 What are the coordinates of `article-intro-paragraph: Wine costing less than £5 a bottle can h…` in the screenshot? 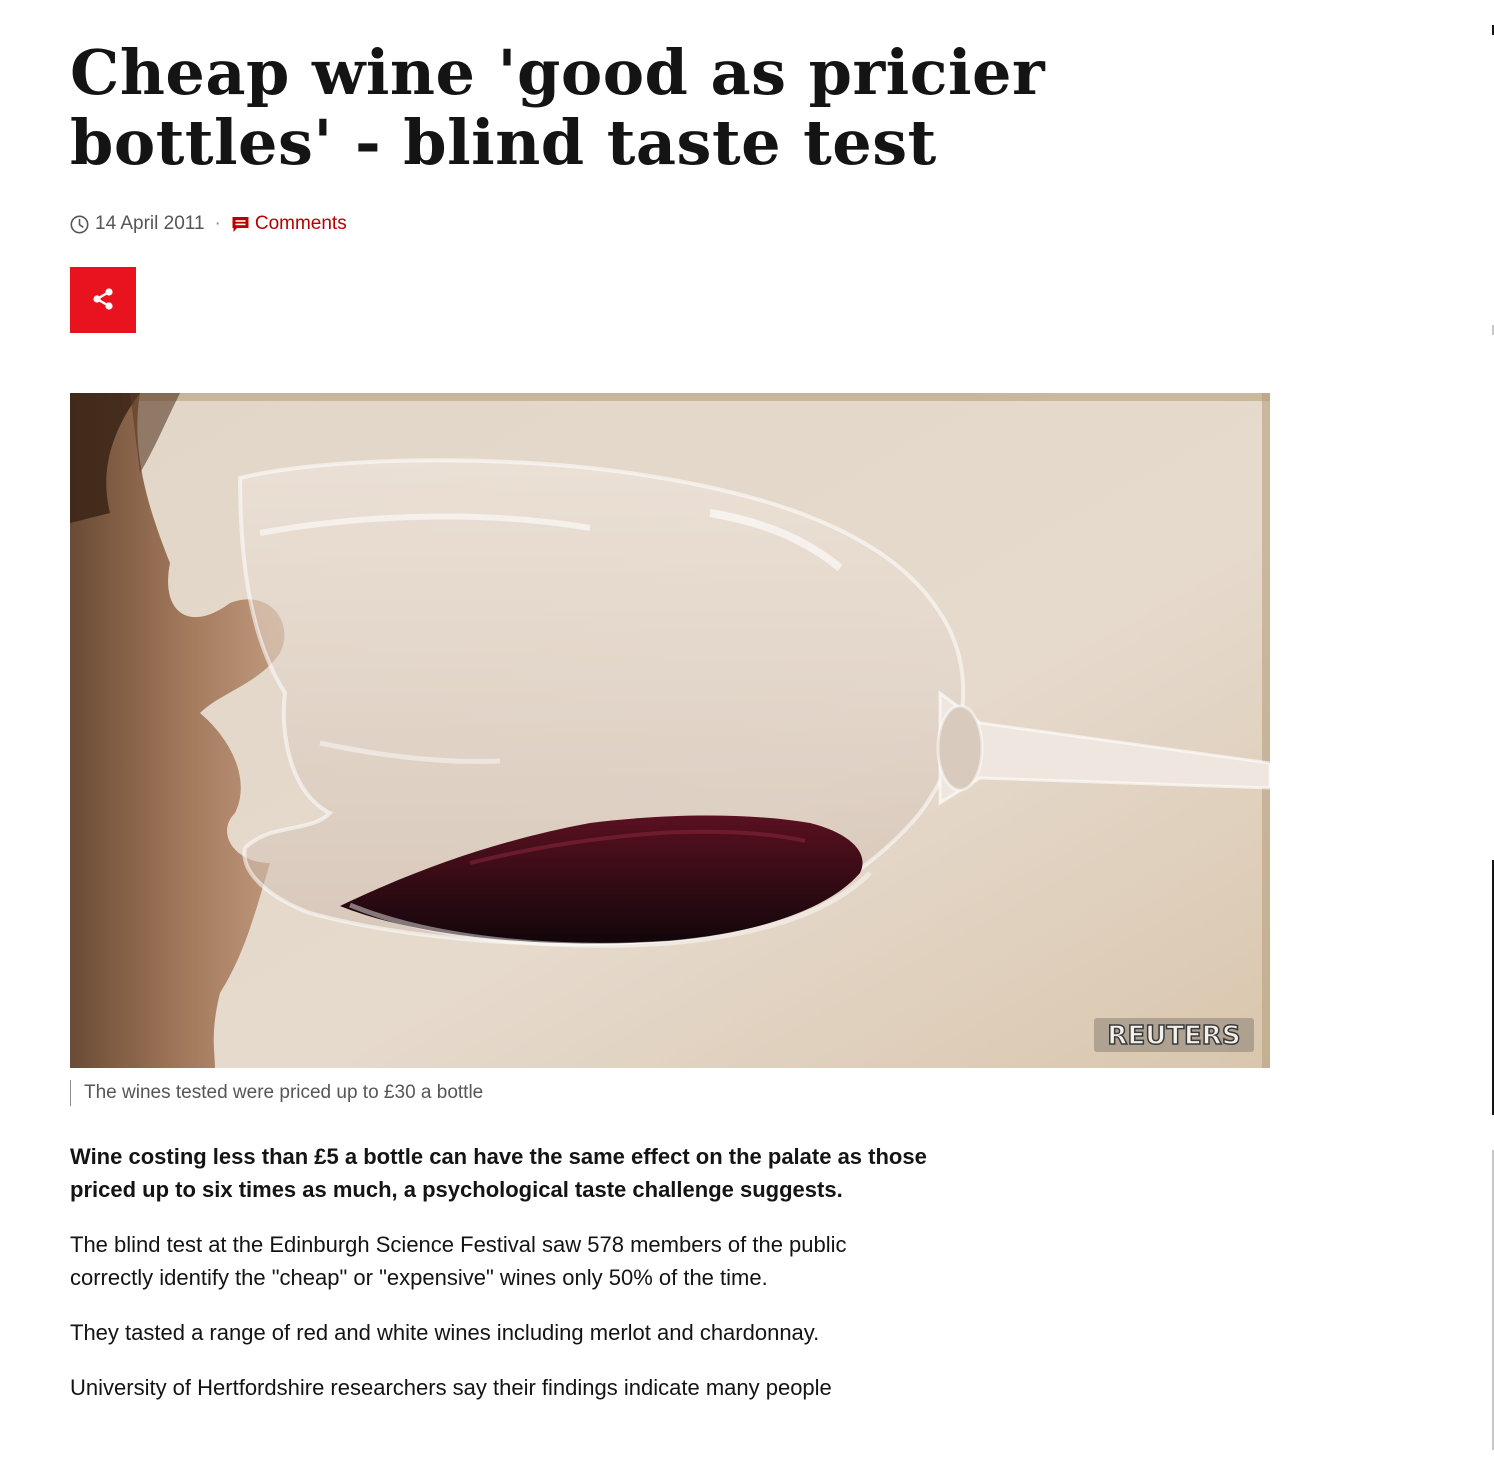 It's located at (498, 1173).